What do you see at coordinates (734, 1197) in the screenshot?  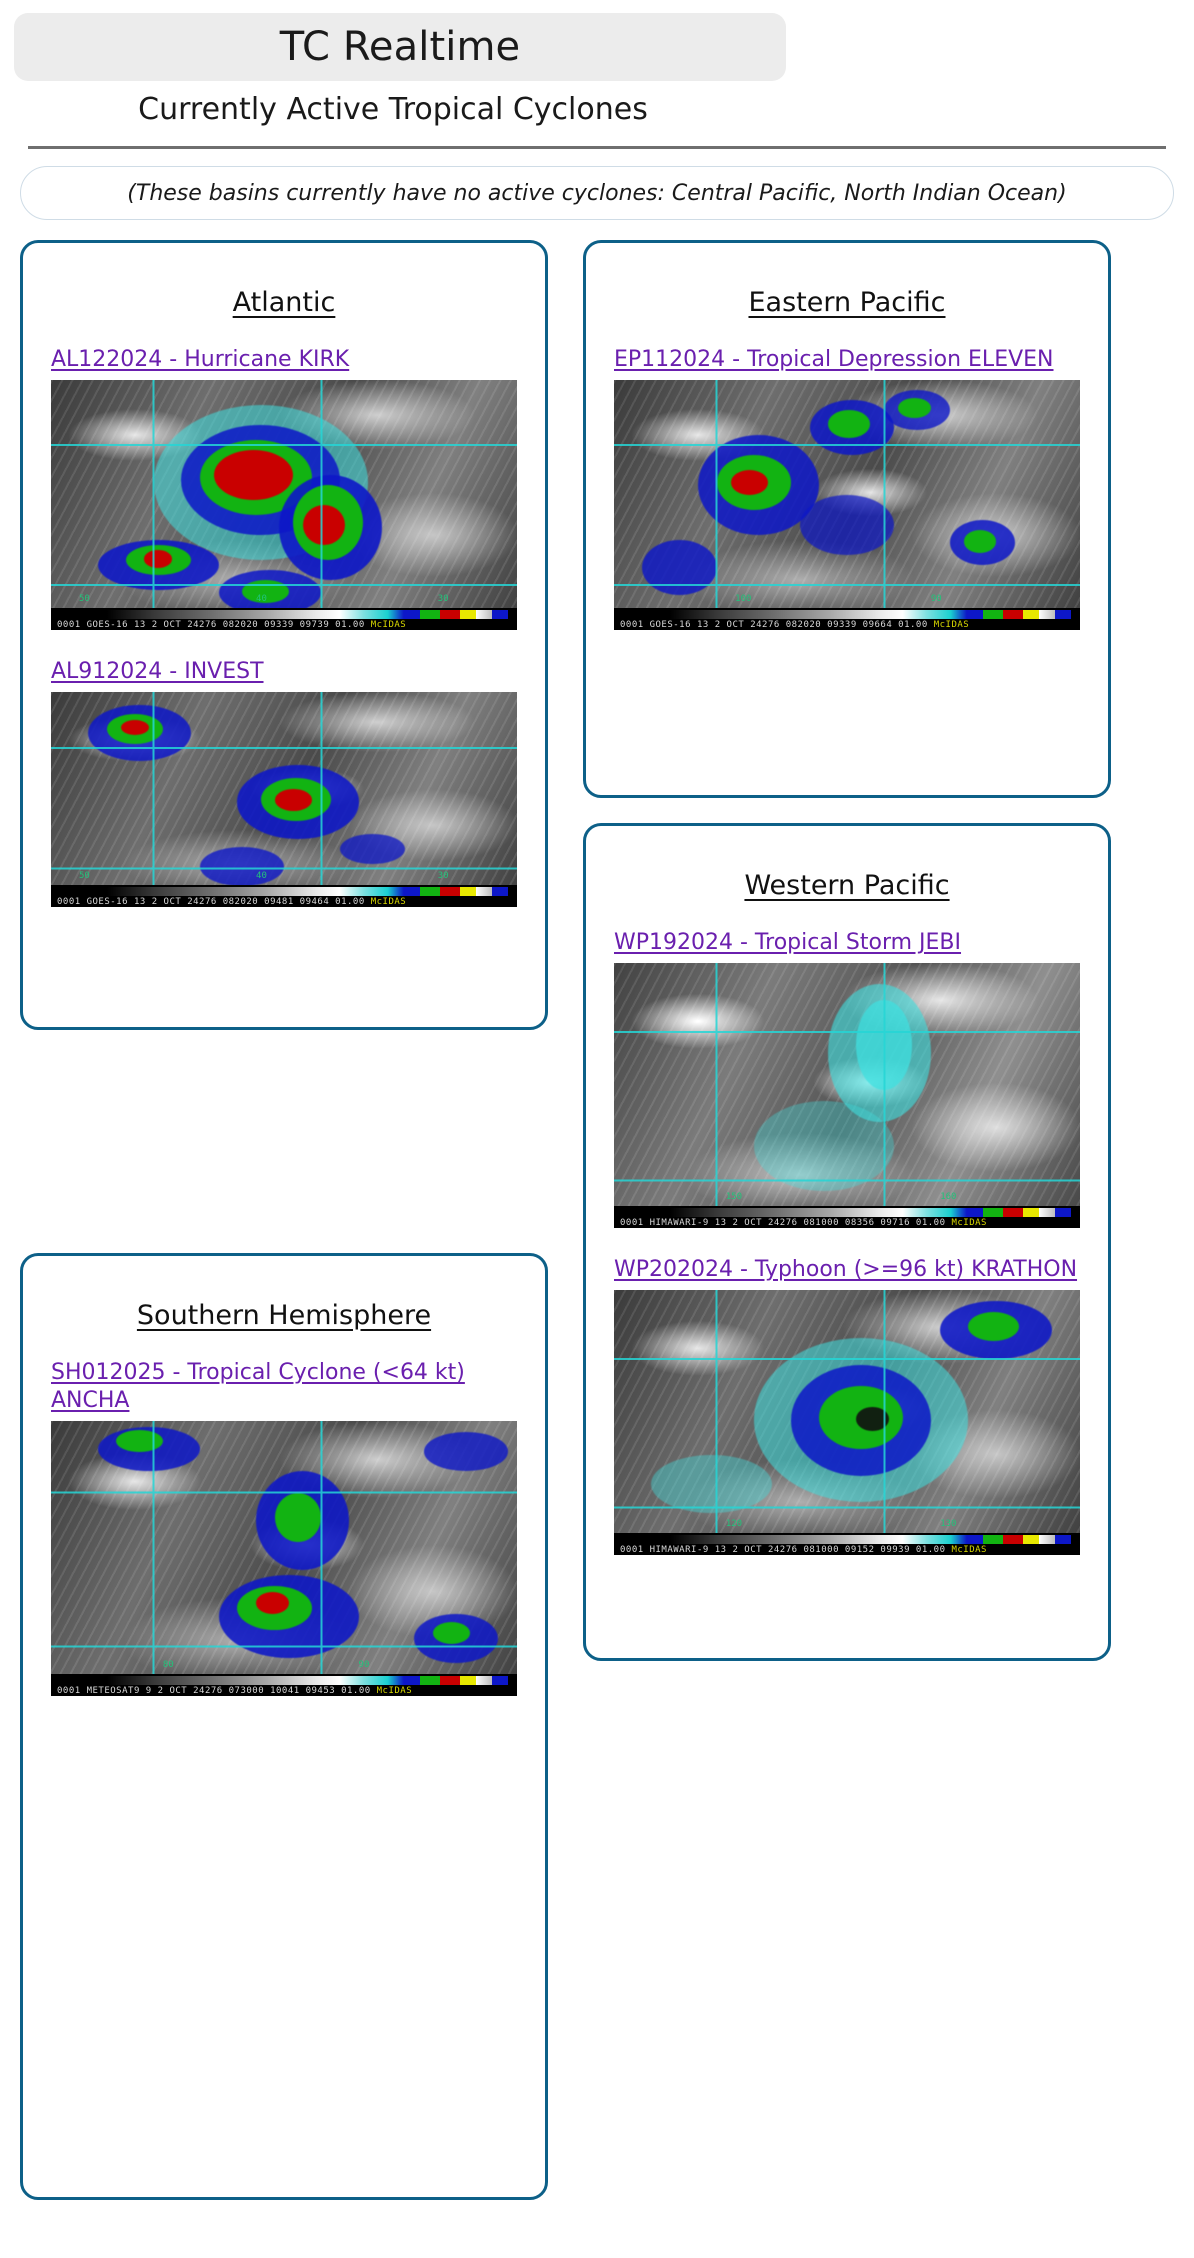 I see `sat-tick: 150` at bounding box center [734, 1197].